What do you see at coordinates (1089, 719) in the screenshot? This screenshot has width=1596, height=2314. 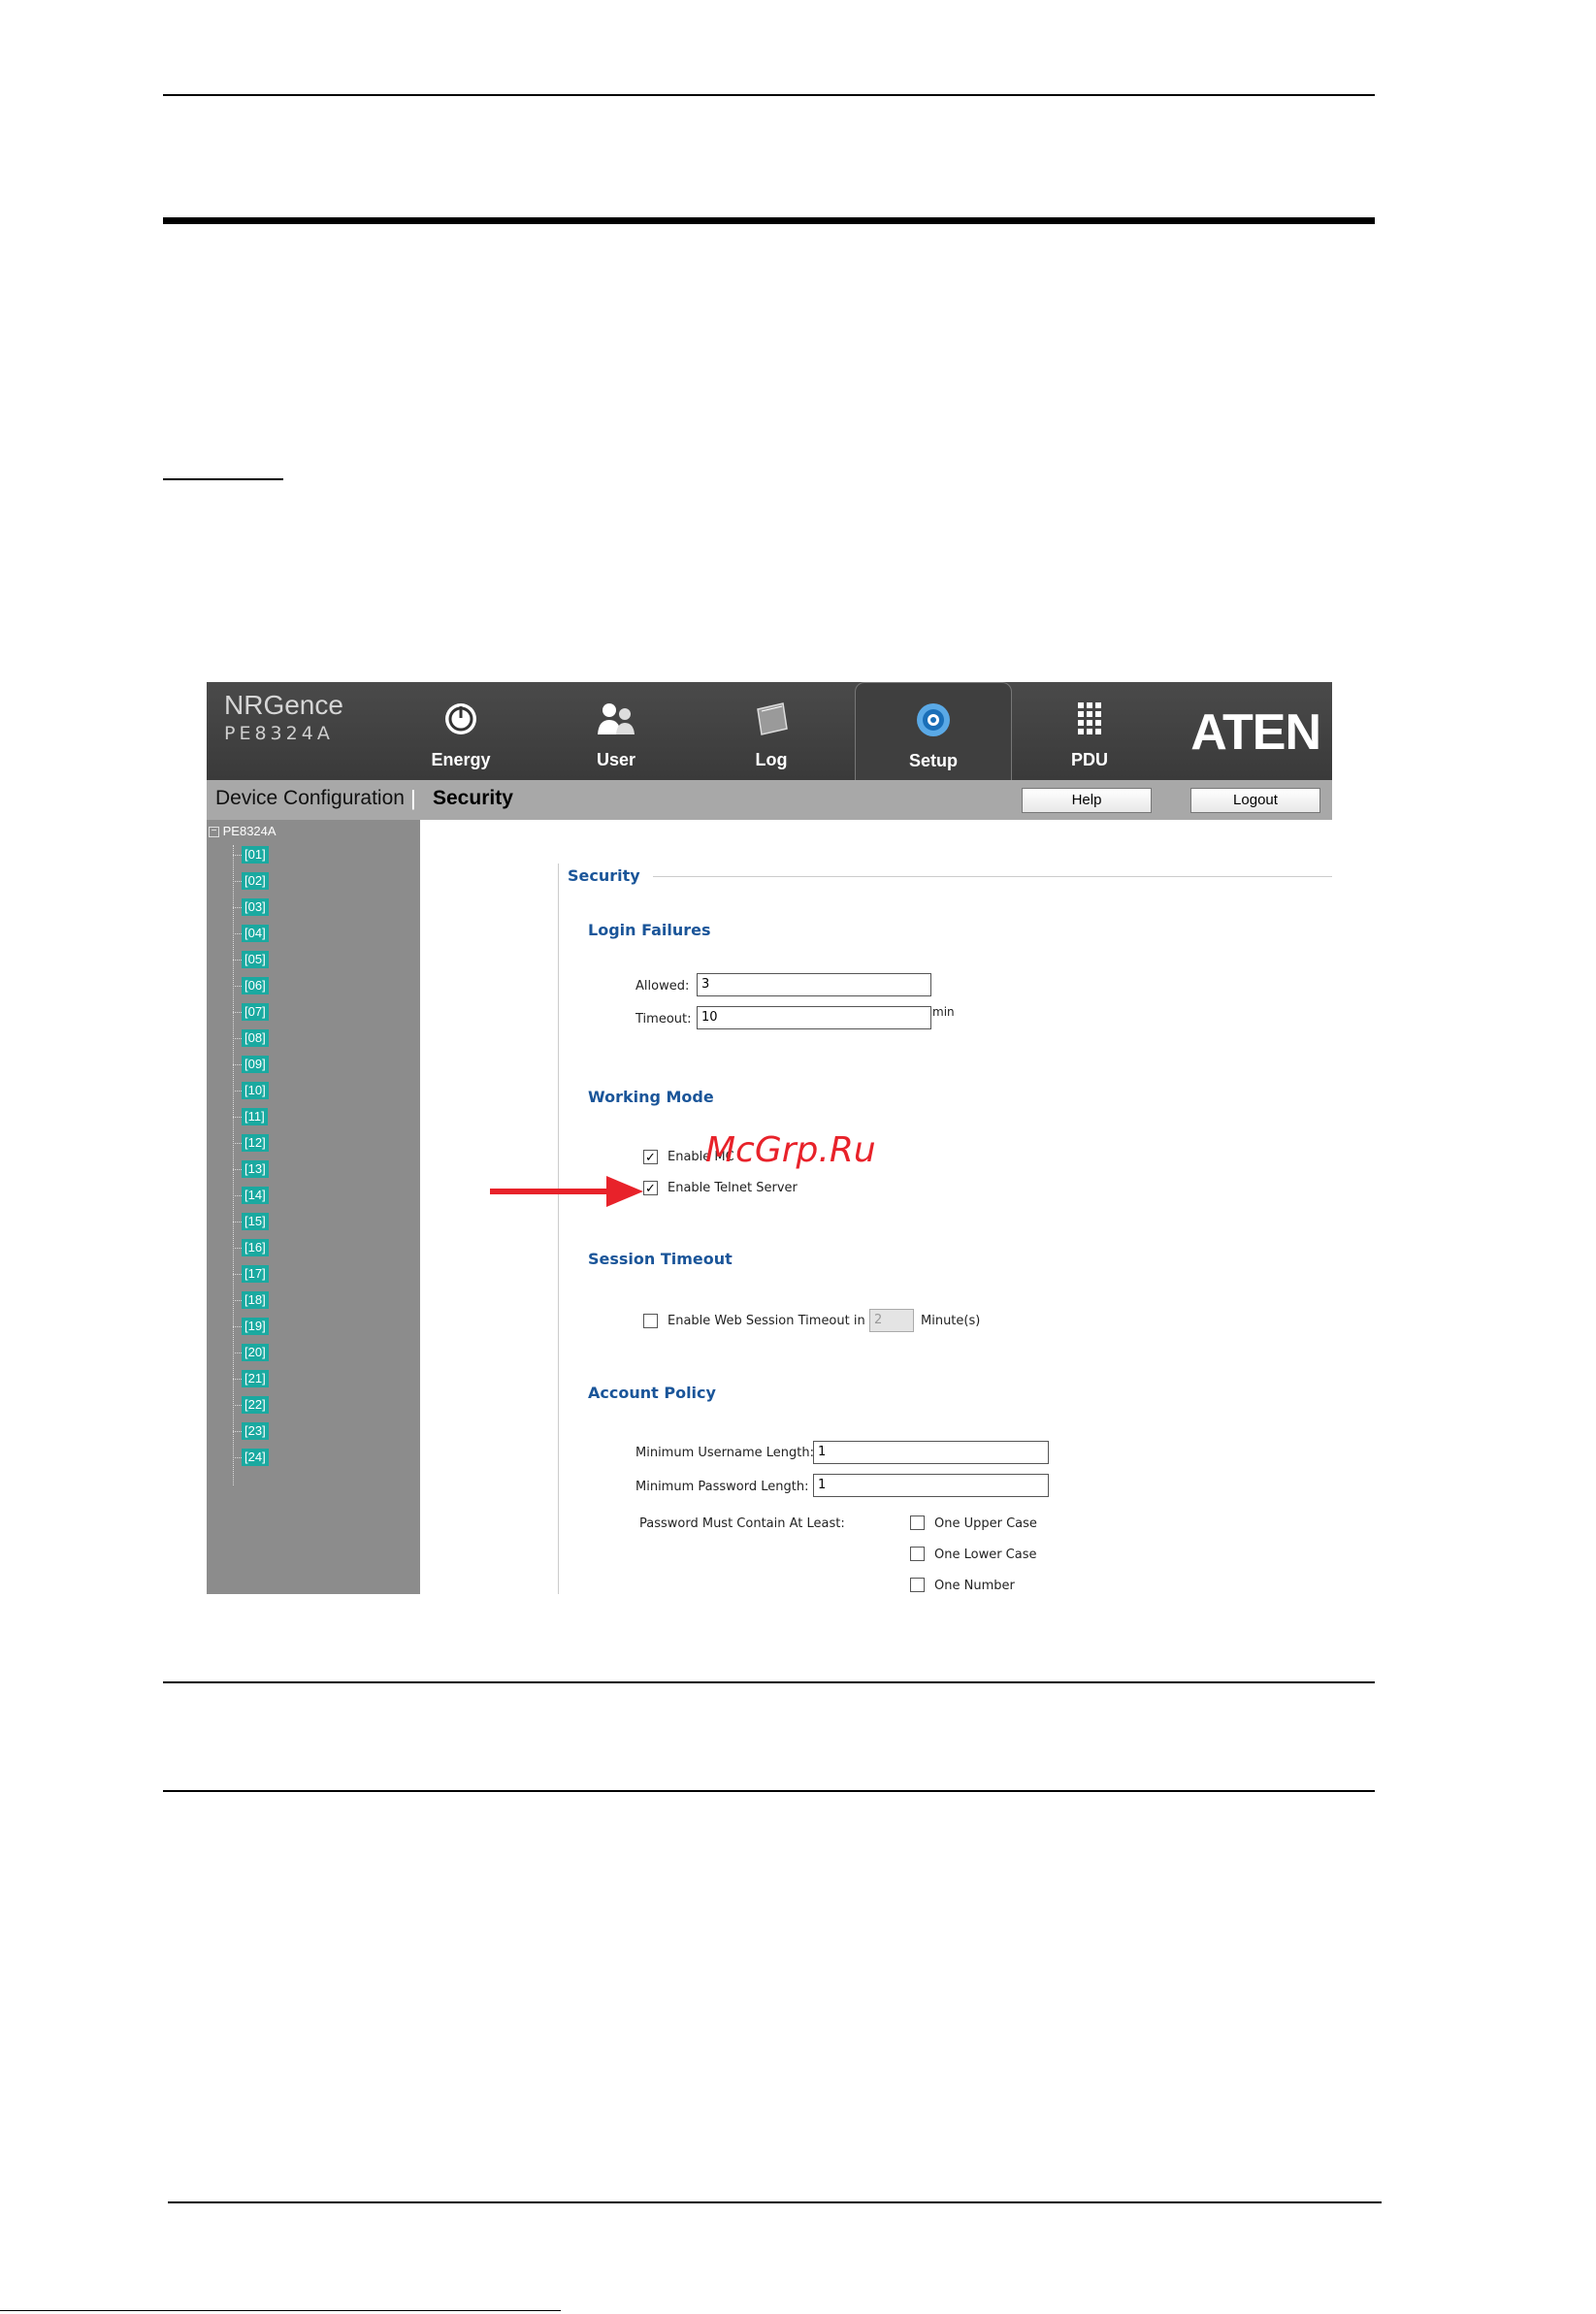 I see `outlet-grid-icon` at bounding box center [1089, 719].